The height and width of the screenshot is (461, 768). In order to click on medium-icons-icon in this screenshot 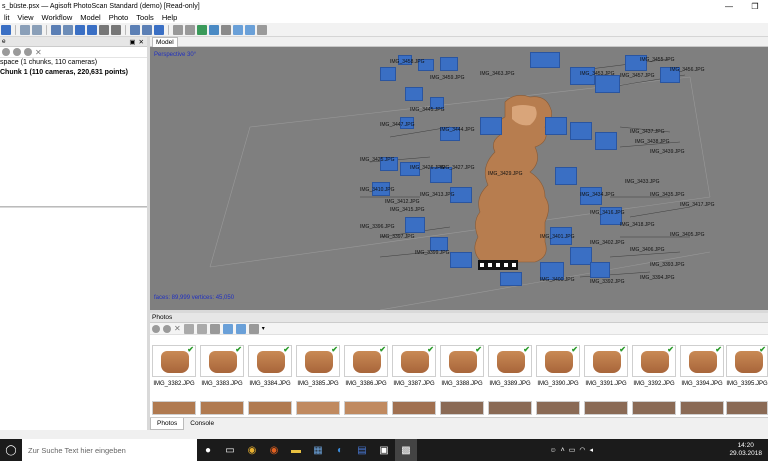, I will do `click(240, 328)`.